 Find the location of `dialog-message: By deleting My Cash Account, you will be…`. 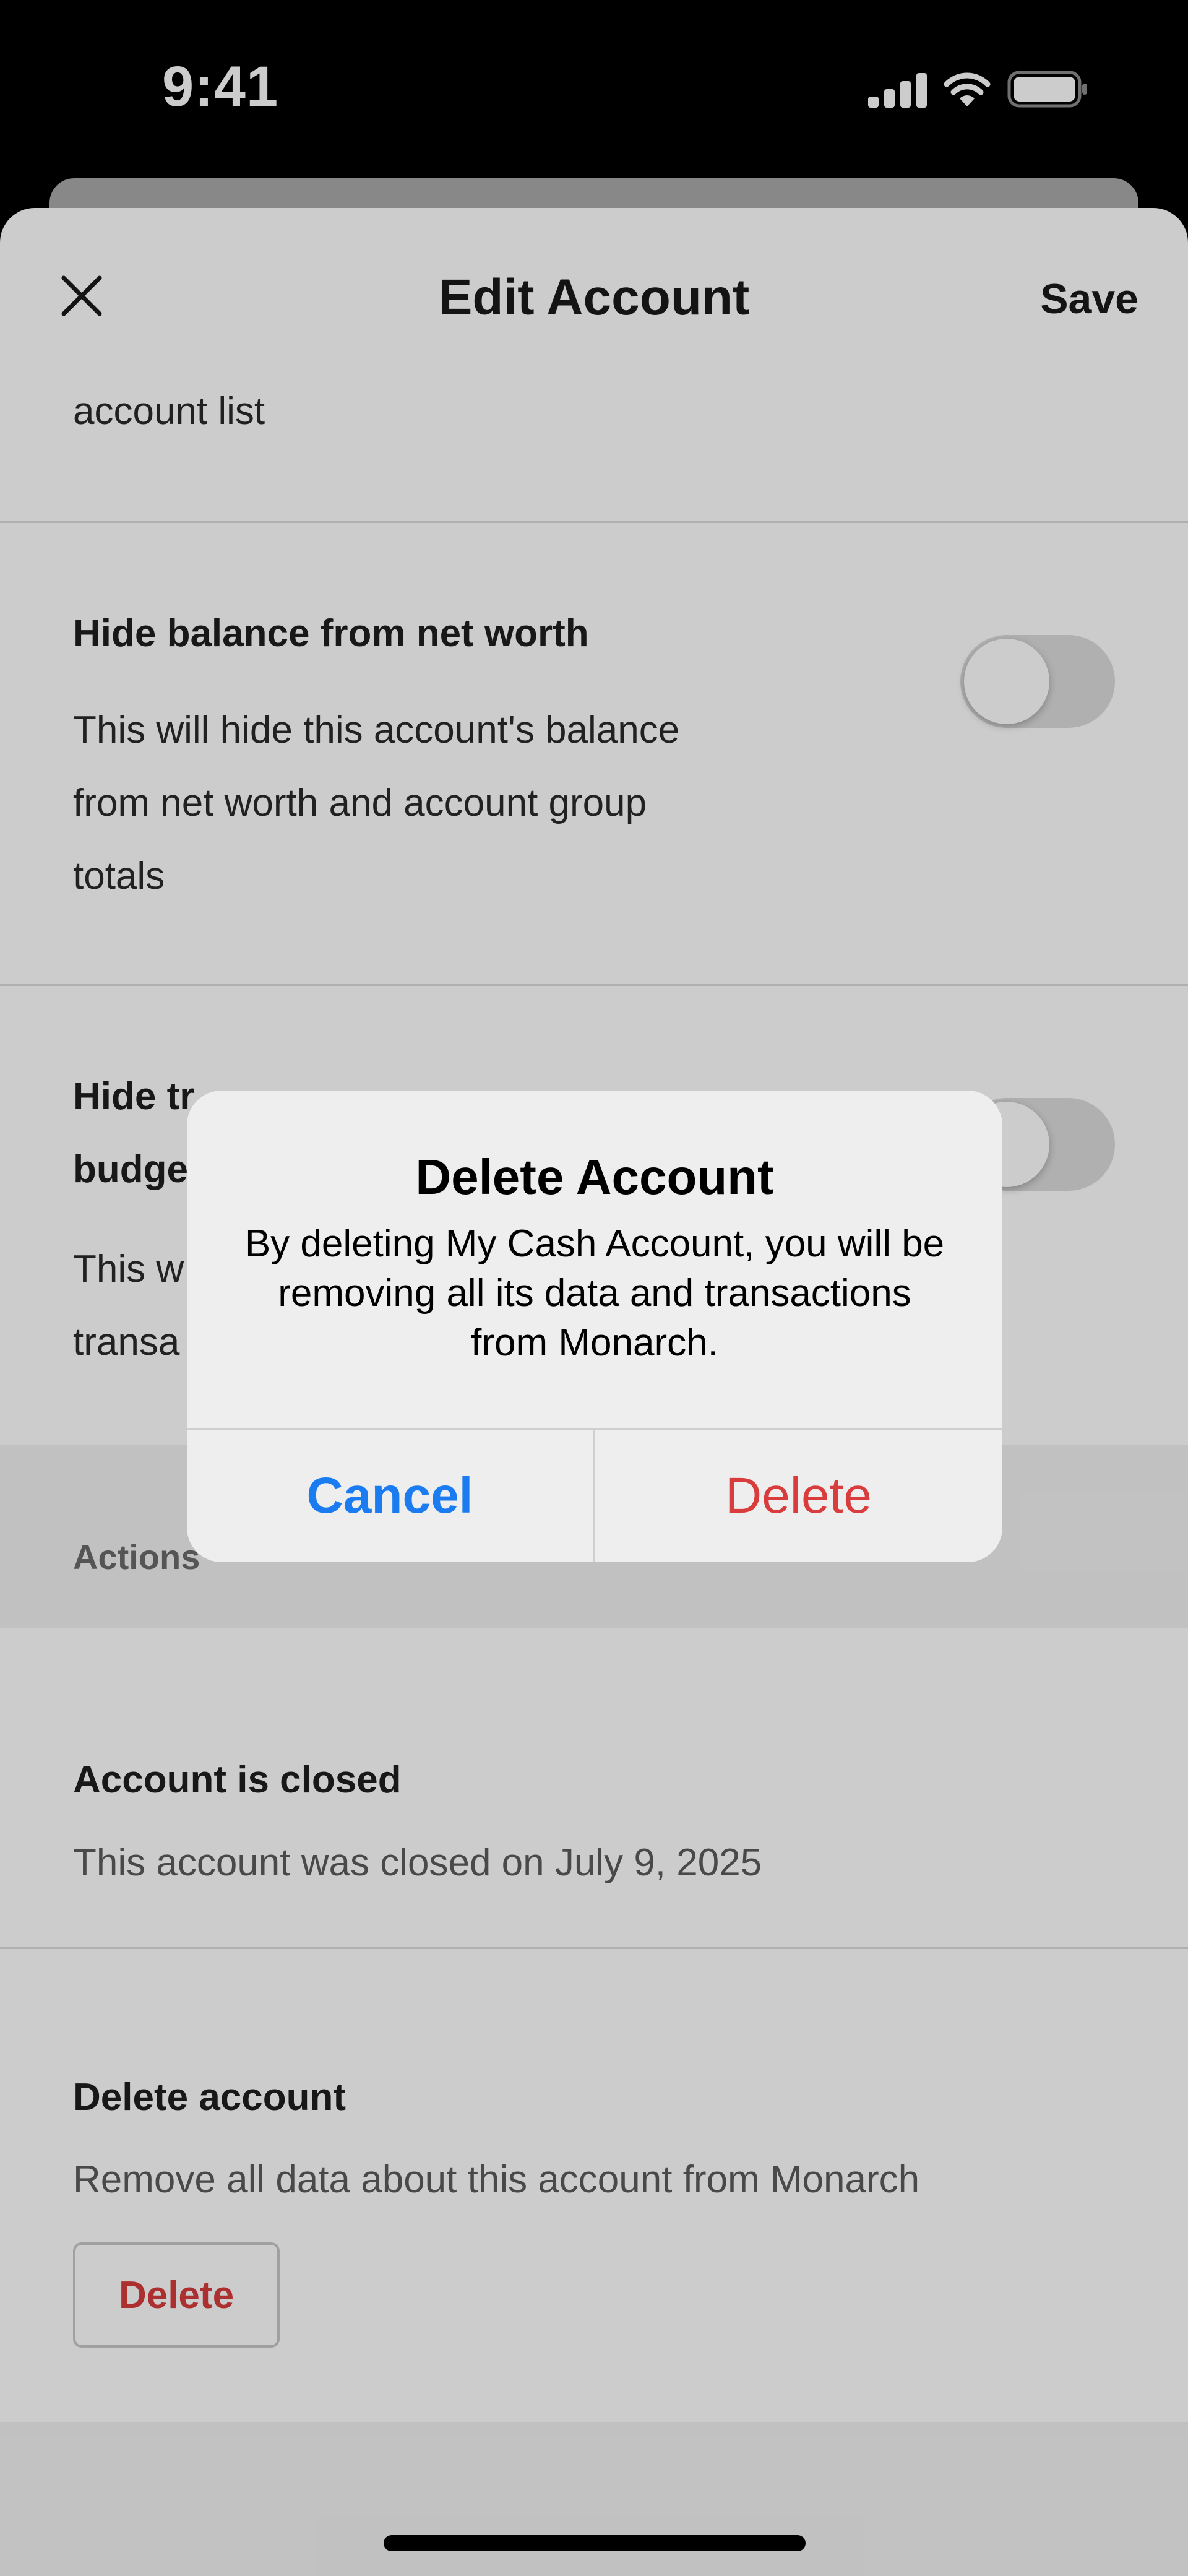

dialog-message: By deleting My Cash Account, you will be… is located at coordinates (594, 1293).